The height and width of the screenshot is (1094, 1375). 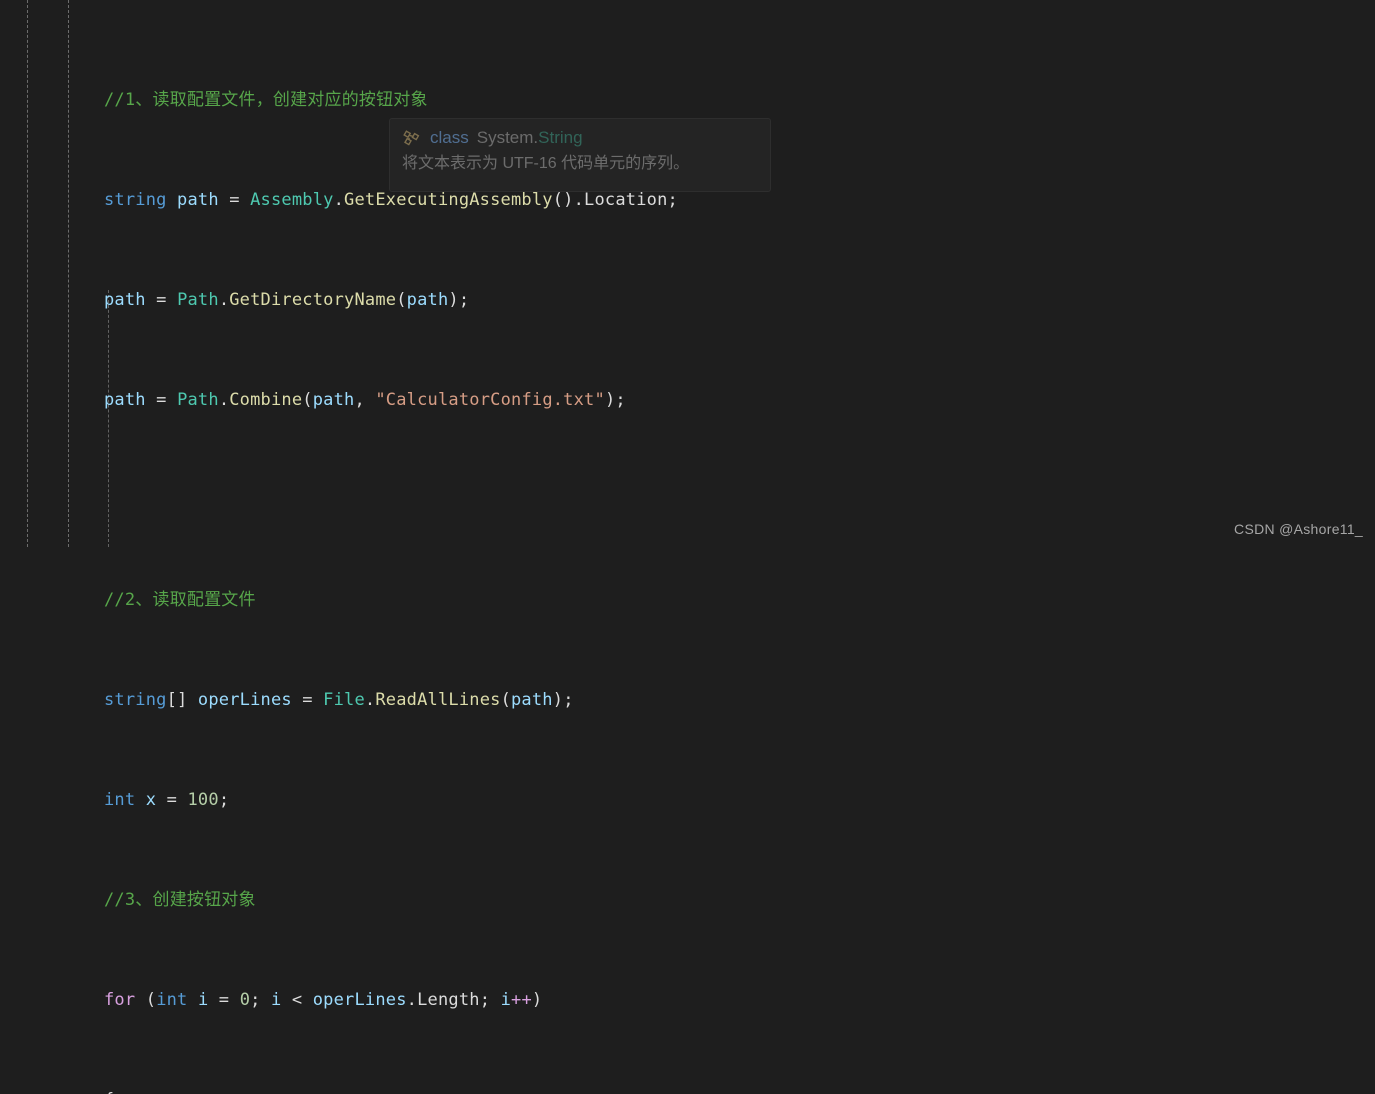 What do you see at coordinates (490, 400) in the screenshot?
I see `code-token-string: "CalculatorConfig.txt"` at bounding box center [490, 400].